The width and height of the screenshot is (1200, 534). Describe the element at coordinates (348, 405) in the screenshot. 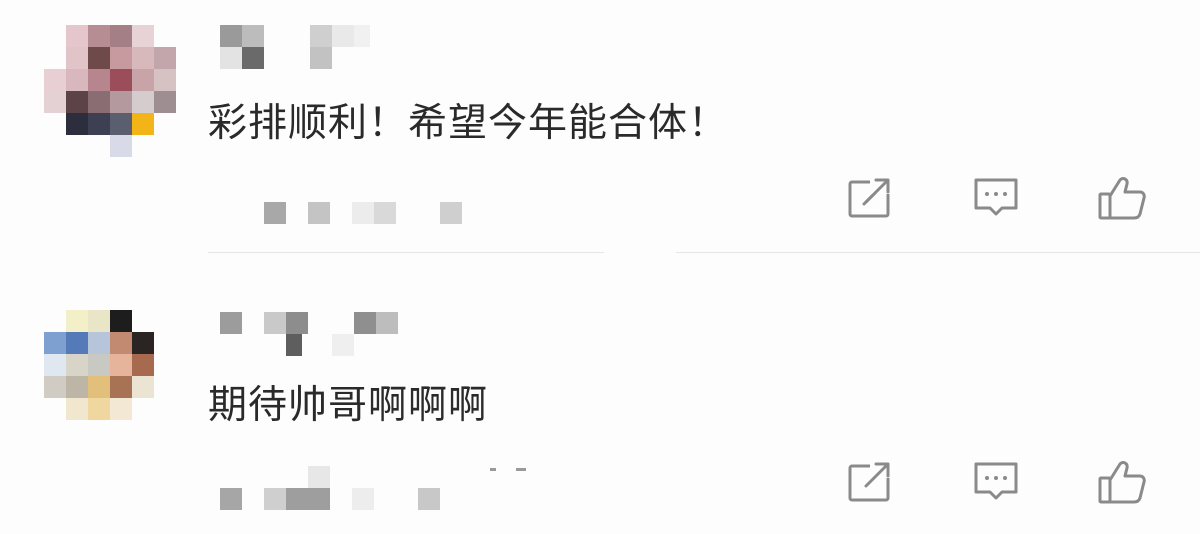

I see `comment-text: 期待帅哥啊啊啊` at that location.